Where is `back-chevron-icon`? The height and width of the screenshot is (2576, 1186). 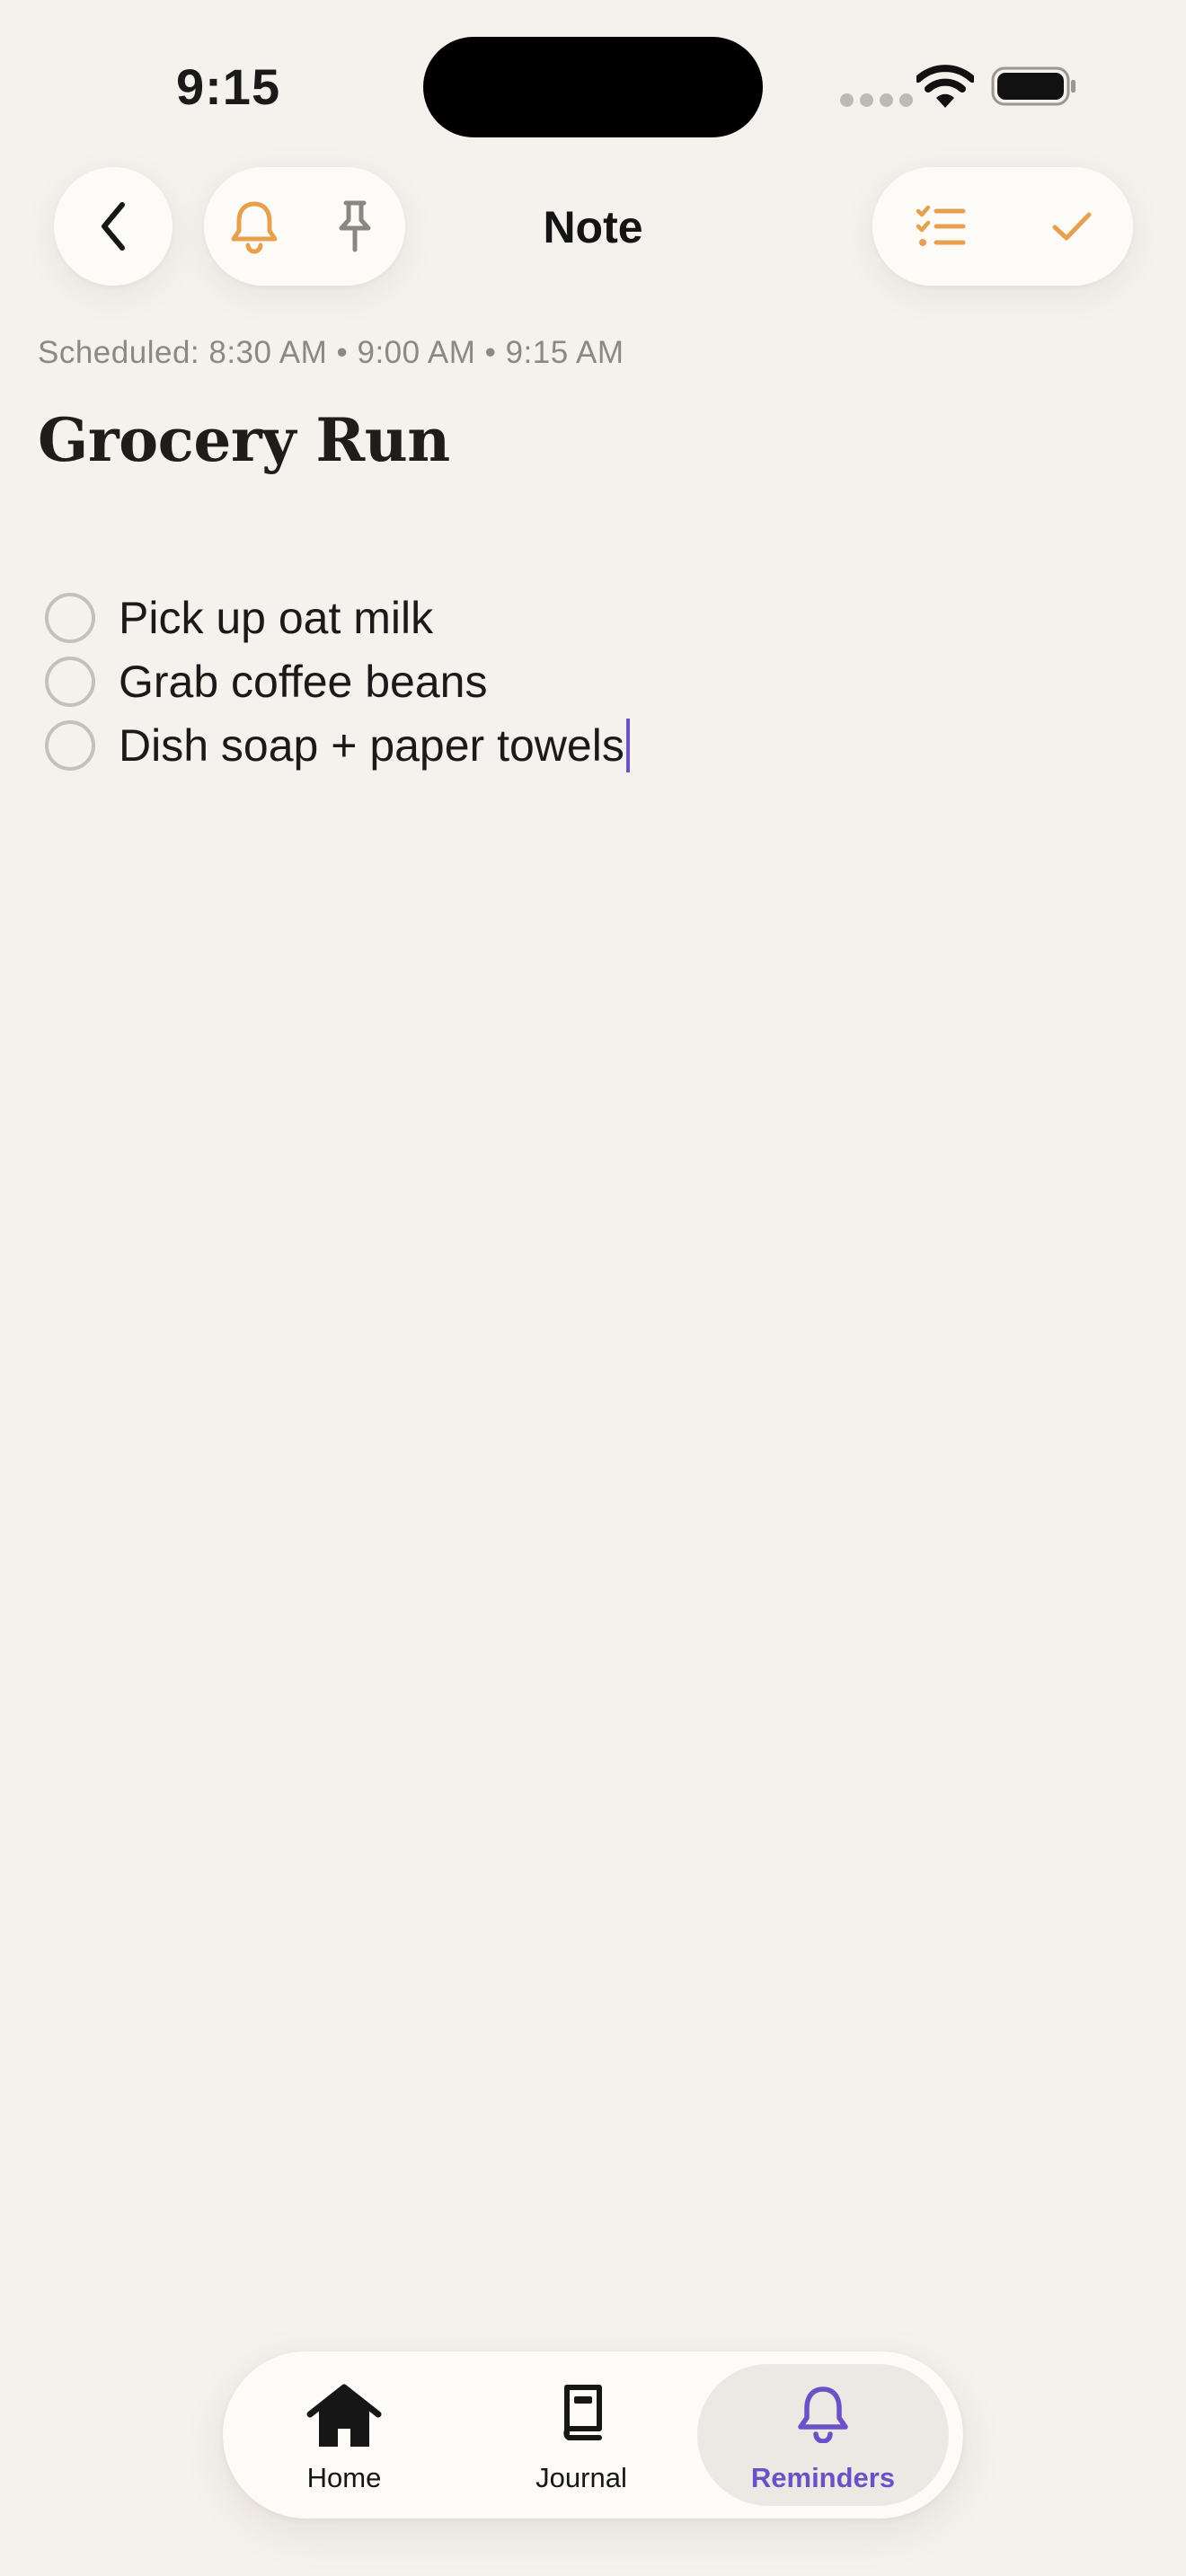 back-chevron-icon is located at coordinates (113, 226).